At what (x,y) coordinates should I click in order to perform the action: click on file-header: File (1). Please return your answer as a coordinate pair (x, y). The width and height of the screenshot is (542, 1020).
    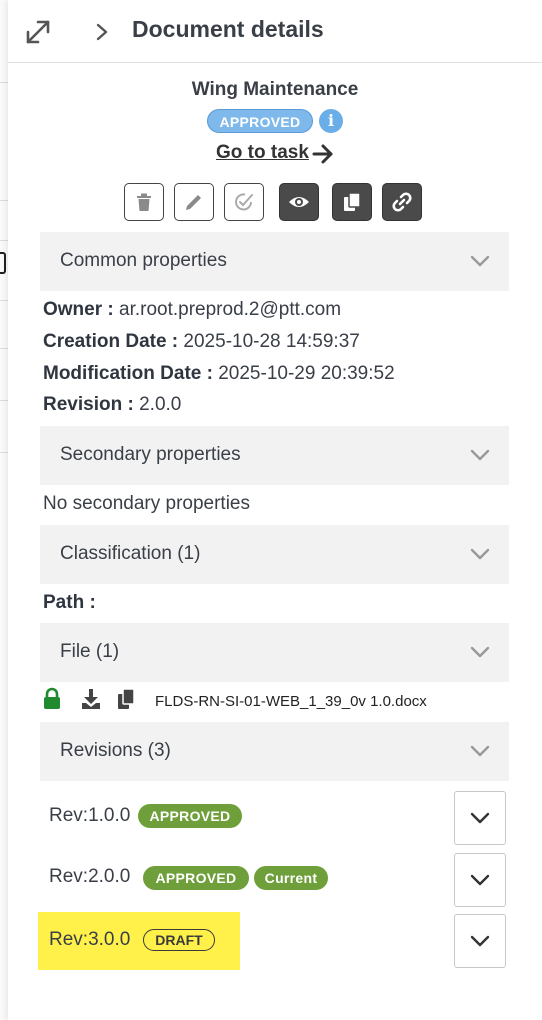
    Looking at the image, I should click on (274, 652).